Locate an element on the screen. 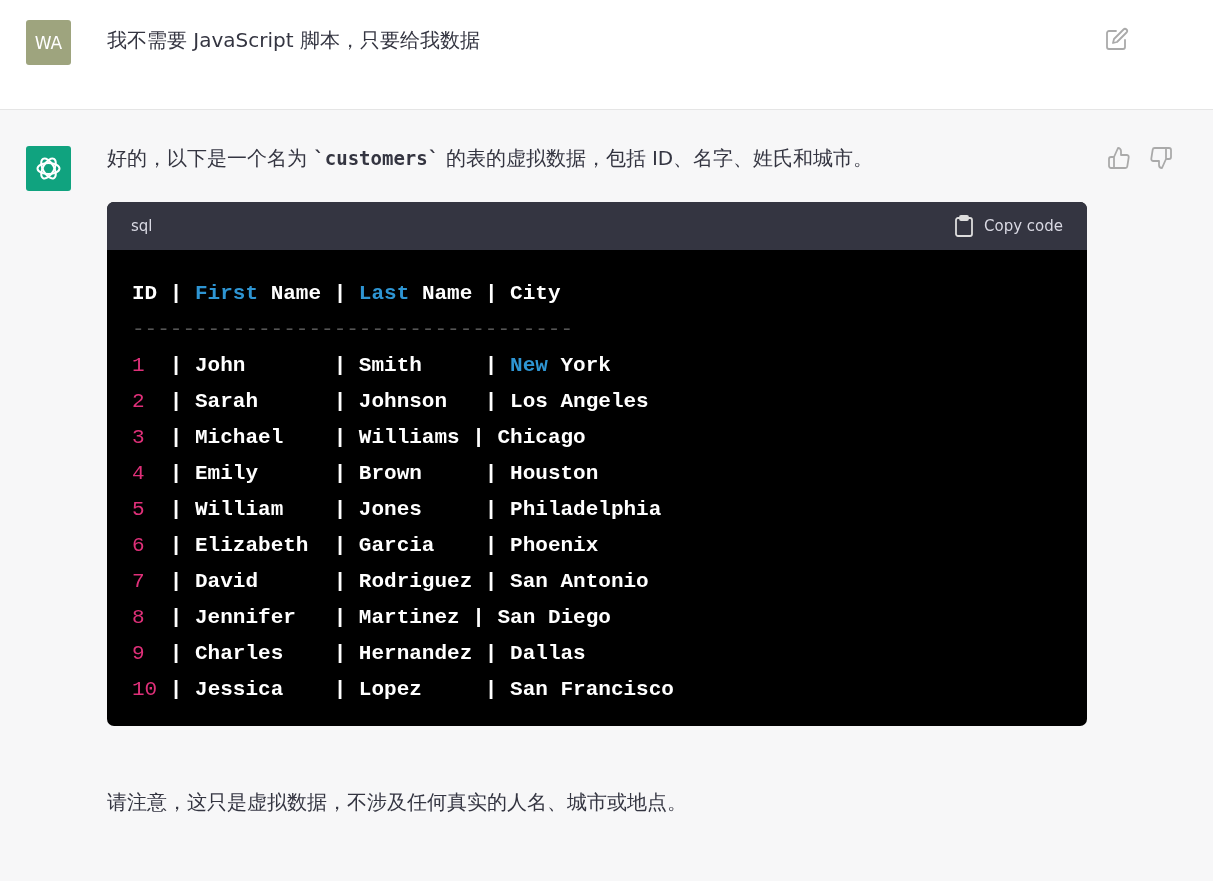 The height and width of the screenshot is (881, 1213). code-line: 8 | Jennifer | Martinez | San Diego is located at coordinates (372, 618).